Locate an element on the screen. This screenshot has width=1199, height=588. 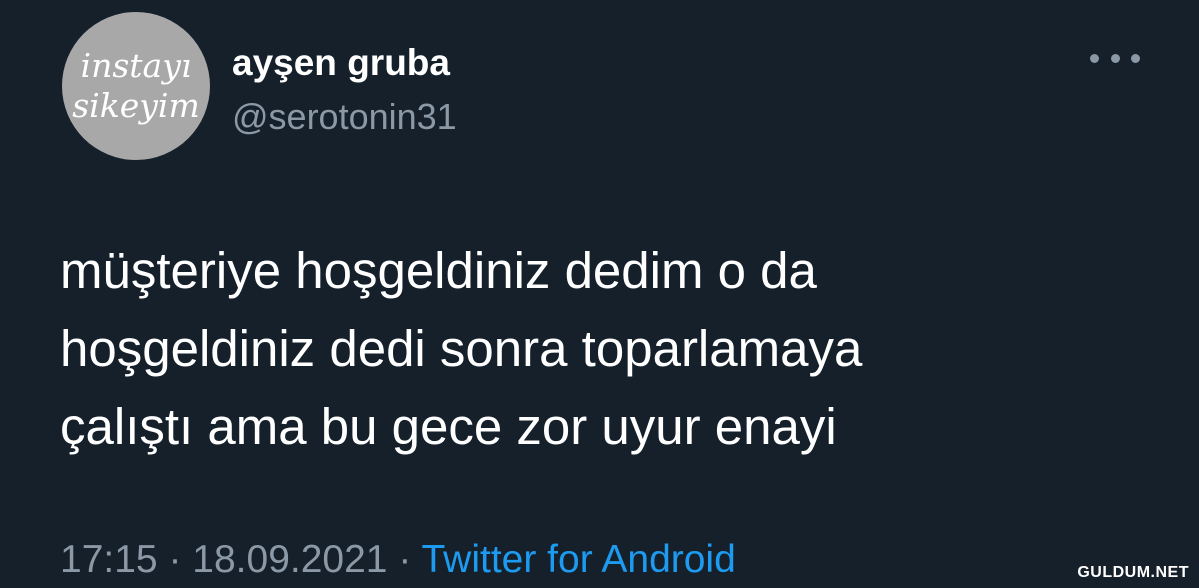
tweet-metadata: 17:15 · 18.09.2021 · Twitter for Android is located at coordinates (398, 560).